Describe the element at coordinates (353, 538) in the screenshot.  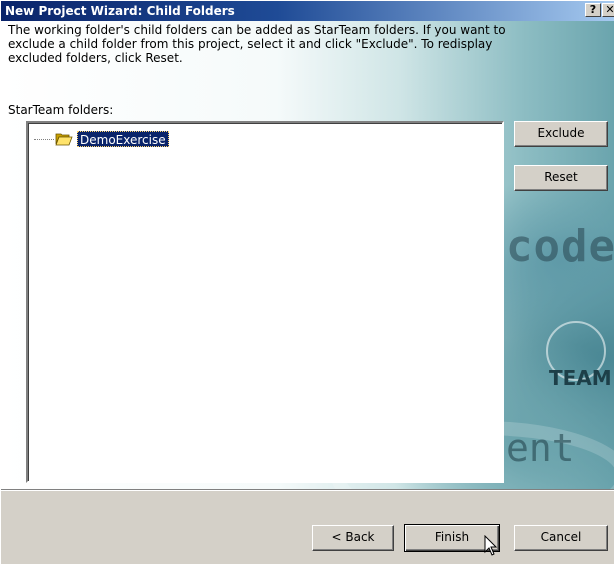
I see `back-button: < Back` at that location.